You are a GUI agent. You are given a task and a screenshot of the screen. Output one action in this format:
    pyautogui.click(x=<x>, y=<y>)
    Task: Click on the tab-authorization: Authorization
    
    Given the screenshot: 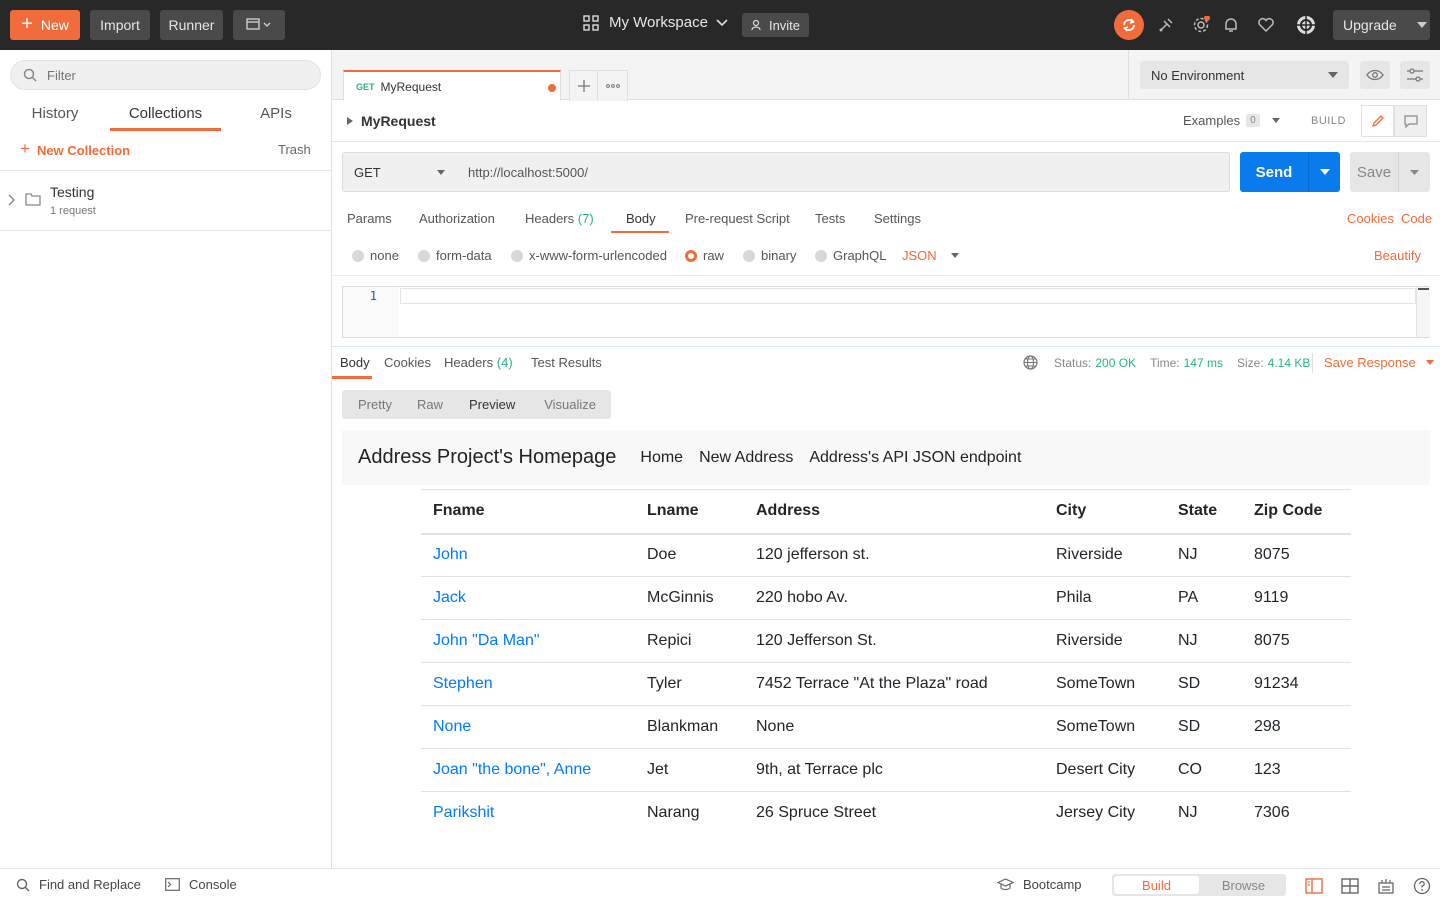 What is the action you would take?
    pyautogui.click(x=457, y=218)
    